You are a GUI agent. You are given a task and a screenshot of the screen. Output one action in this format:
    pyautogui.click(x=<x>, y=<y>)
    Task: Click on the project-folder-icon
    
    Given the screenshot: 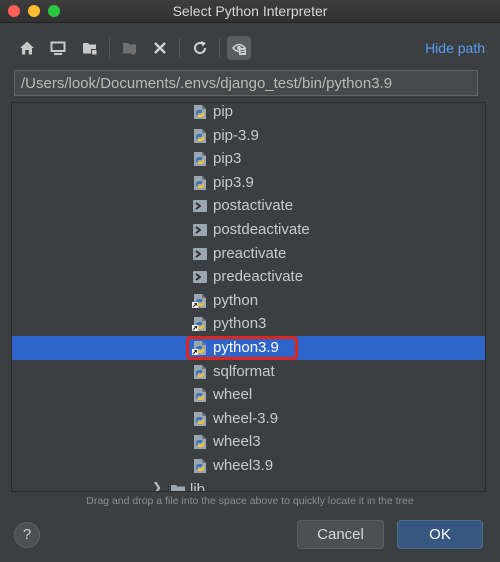 What is the action you would take?
    pyautogui.click(x=90, y=49)
    